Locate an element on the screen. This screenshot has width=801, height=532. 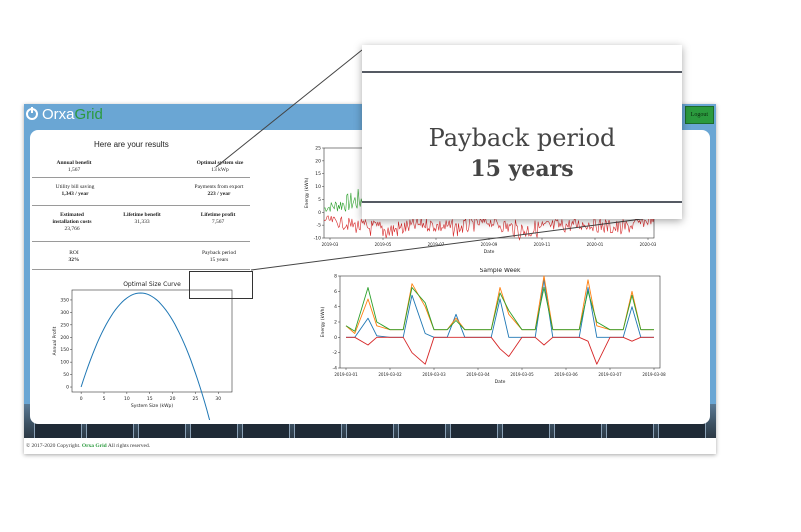
zoom-callout: Payback period 15 years is located at coordinates (522, 132).